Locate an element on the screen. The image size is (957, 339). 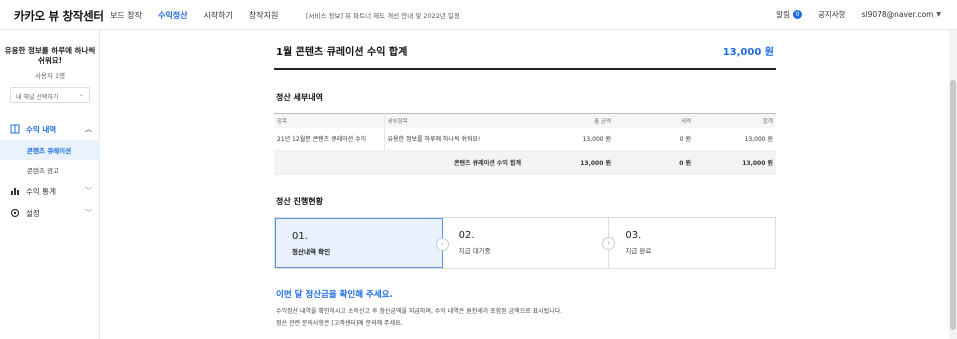
cell-tax: 0 원 is located at coordinates (654, 139).